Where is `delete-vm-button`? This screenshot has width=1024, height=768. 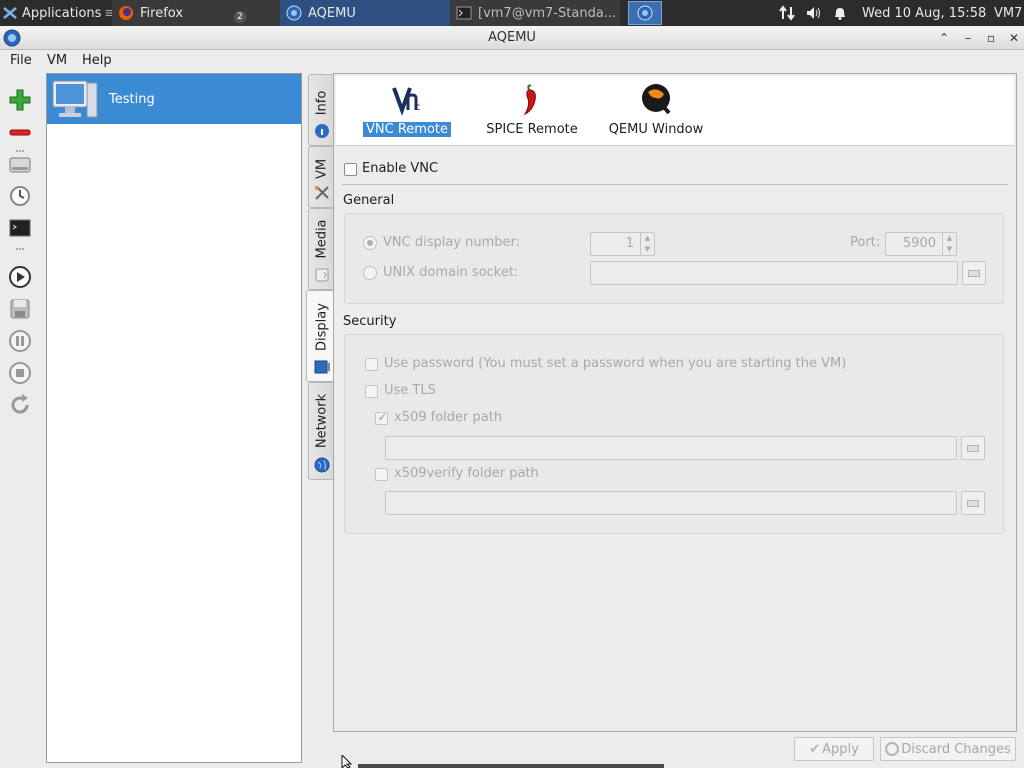
delete-vm-button is located at coordinates (20, 132).